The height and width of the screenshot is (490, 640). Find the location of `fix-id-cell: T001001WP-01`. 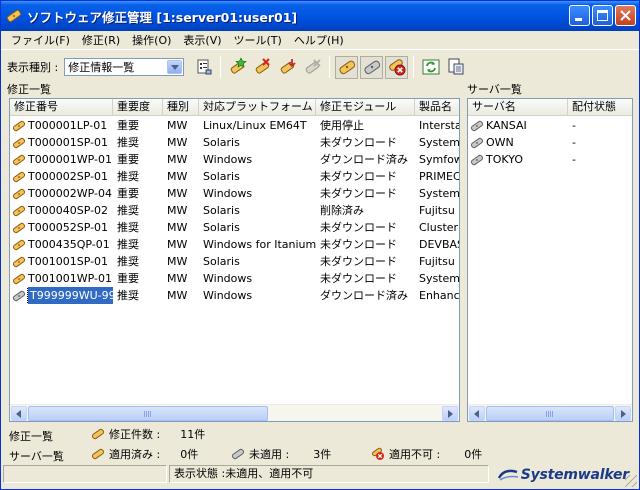

fix-id-cell: T001001WP-01 is located at coordinates (61, 278).